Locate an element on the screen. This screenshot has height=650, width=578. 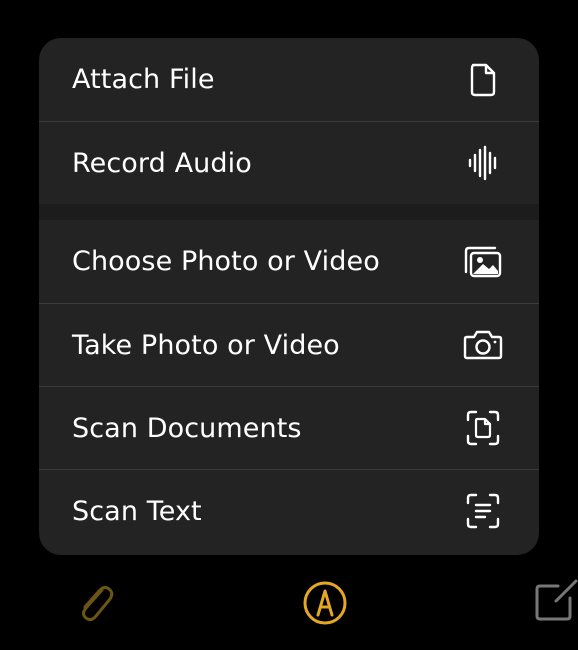
scan-text-label: Scan Text is located at coordinates (137, 511).